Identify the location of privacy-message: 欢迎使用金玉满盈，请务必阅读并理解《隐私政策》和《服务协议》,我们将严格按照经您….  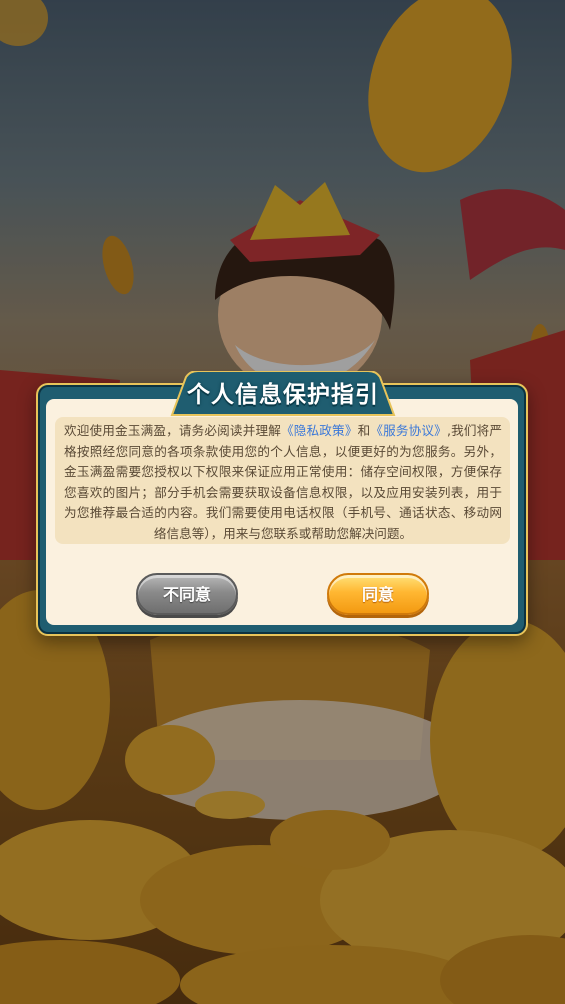
(283, 483).